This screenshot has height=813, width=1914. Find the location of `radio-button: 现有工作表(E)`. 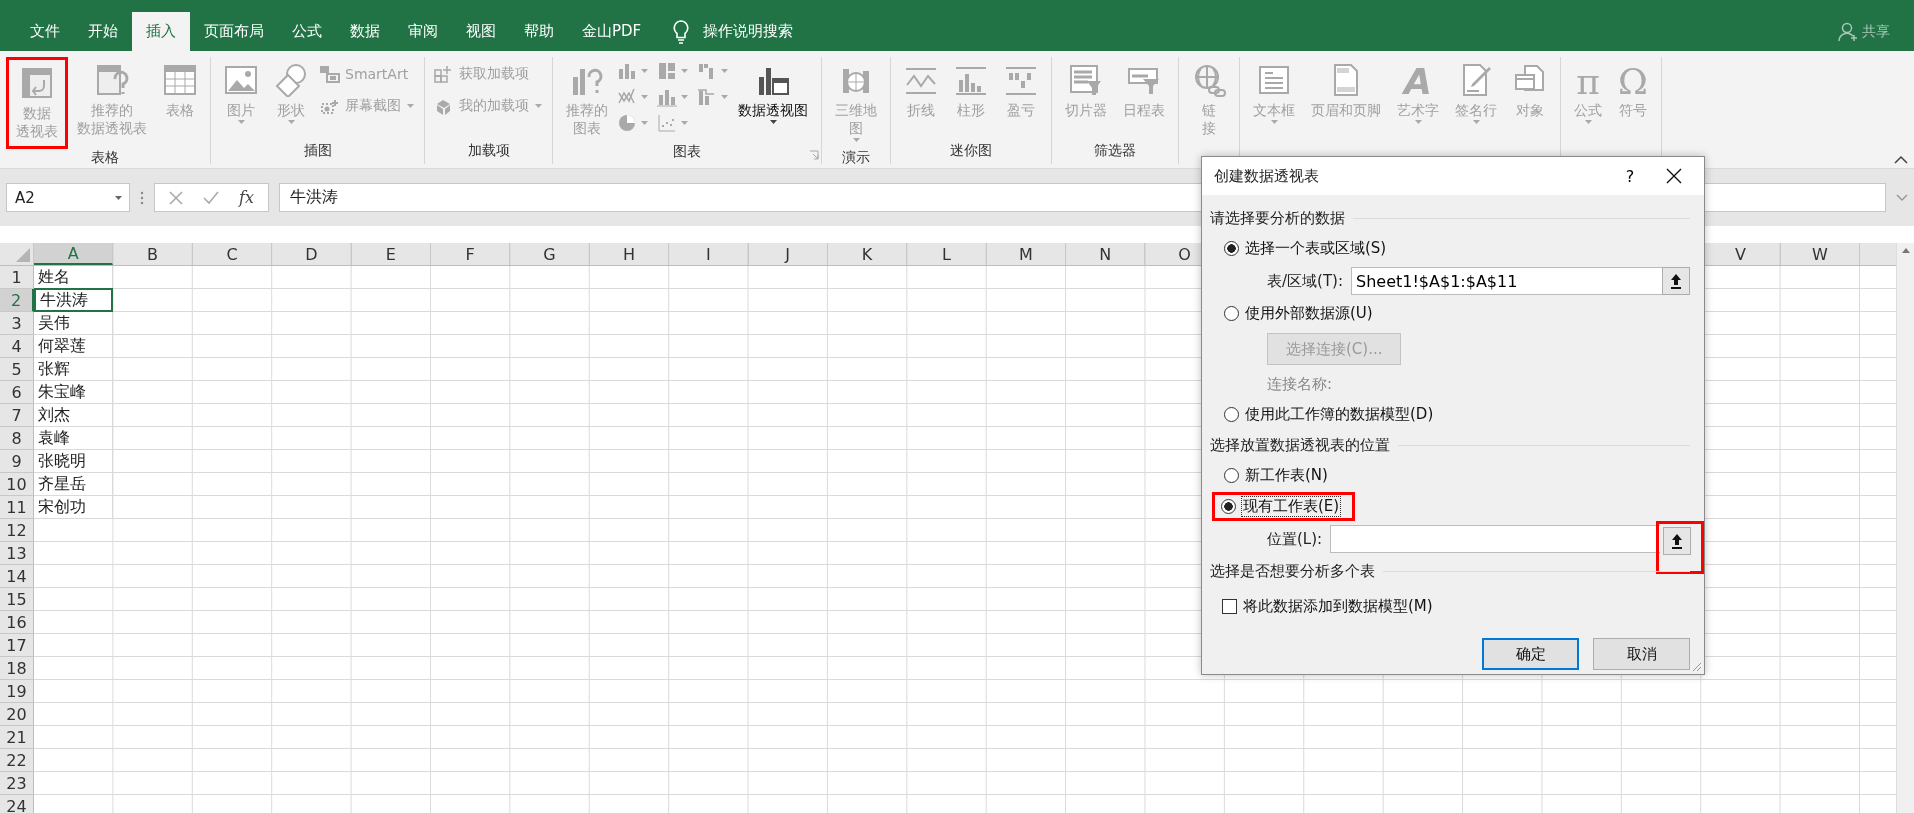

radio-button: 现有工作表(E) is located at coordinates (1281, 506).